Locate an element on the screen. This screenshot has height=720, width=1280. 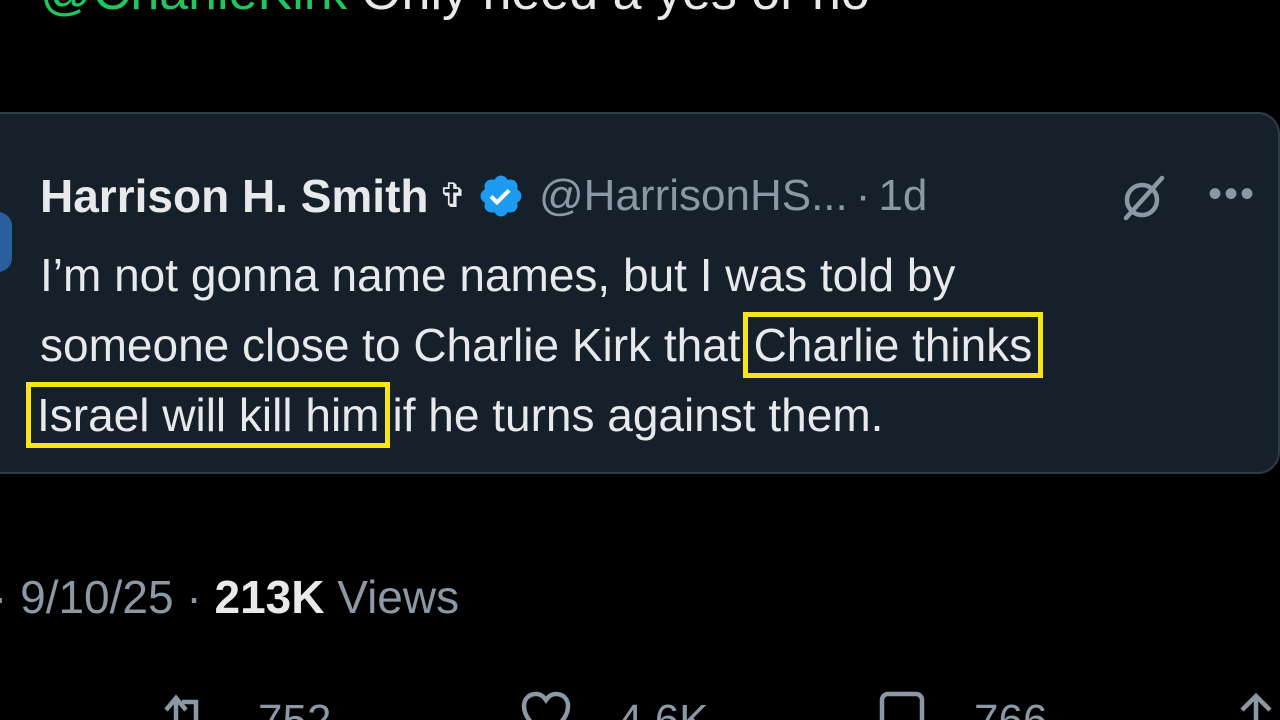
like-button: 4.6K is located at coordinates (614, 705).